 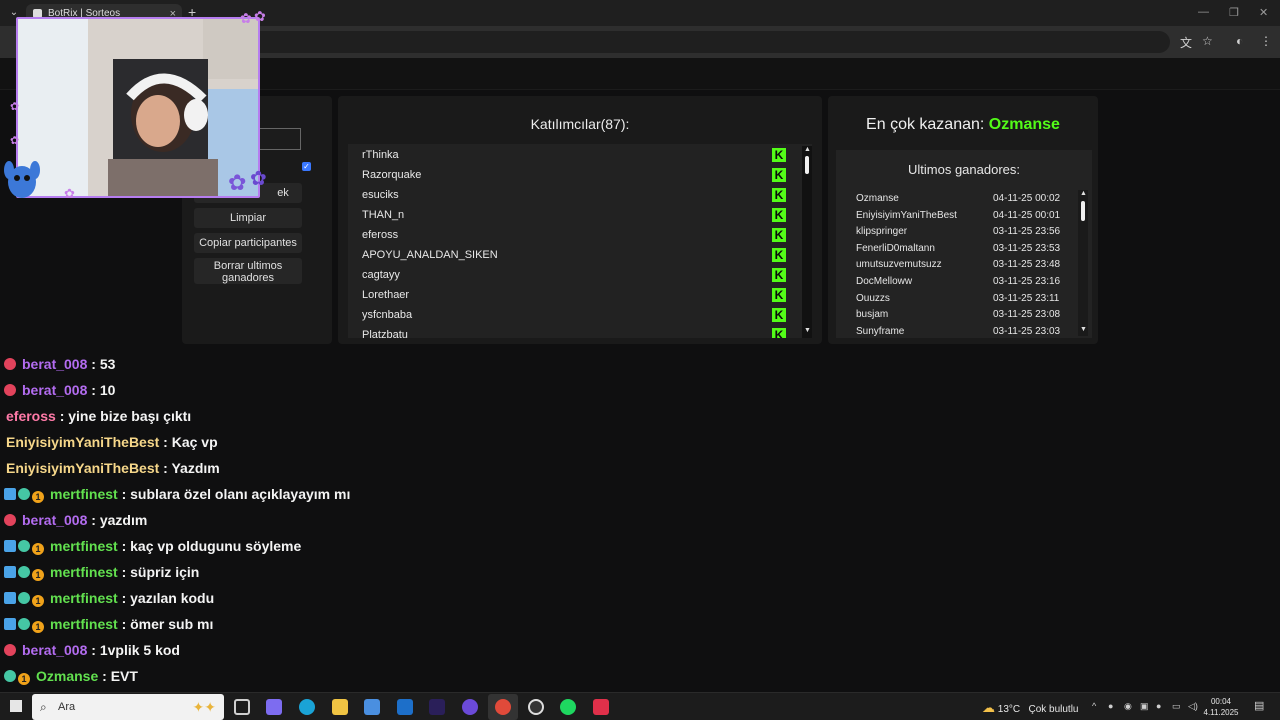 I want to click on profile-icon: ◐, so click(x=1239, y=41).